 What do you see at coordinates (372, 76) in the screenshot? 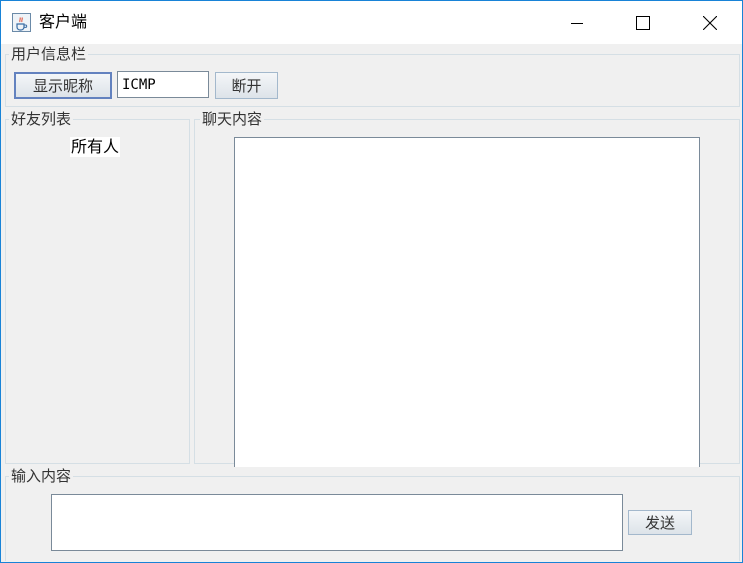
I see `user-info-panel: 用户信息栏 显示昵称 断开` at bounding box center [372, 76].